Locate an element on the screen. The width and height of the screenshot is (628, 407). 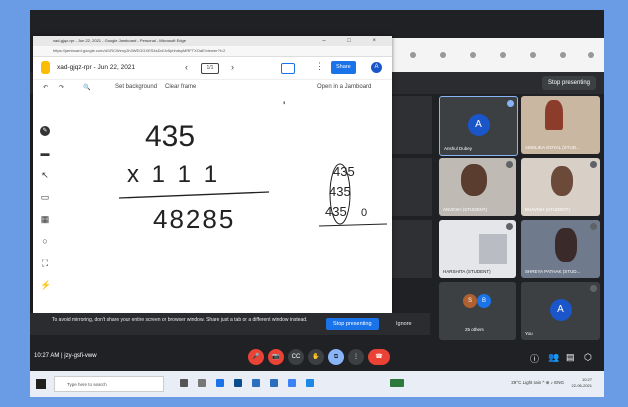
ignore-button: Ignore is located at coordinates (404, 324).